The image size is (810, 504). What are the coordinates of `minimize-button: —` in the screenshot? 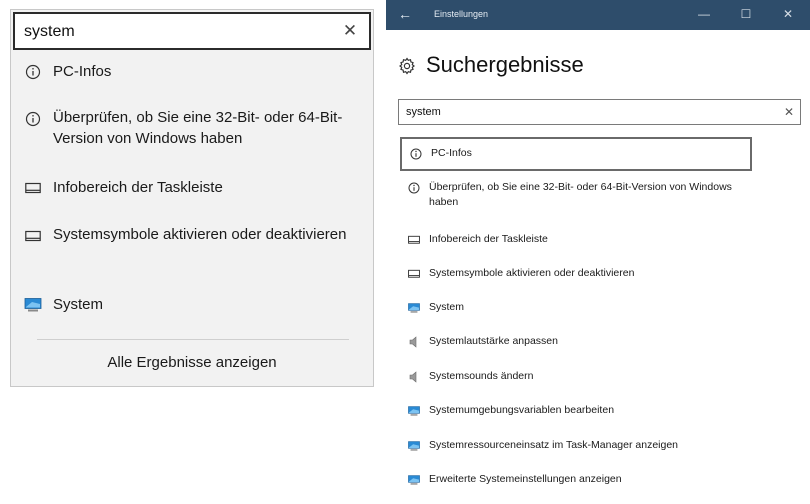 It's located at (704, 14).